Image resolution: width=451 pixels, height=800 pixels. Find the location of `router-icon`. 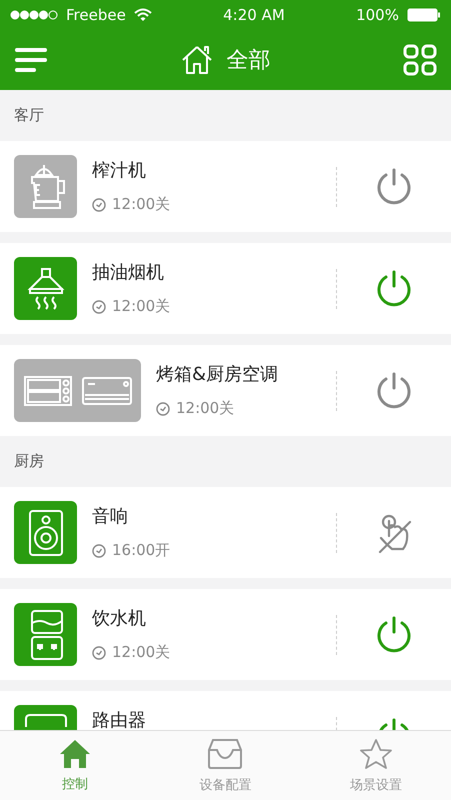

router-icon is located at coordinates (46, 720).